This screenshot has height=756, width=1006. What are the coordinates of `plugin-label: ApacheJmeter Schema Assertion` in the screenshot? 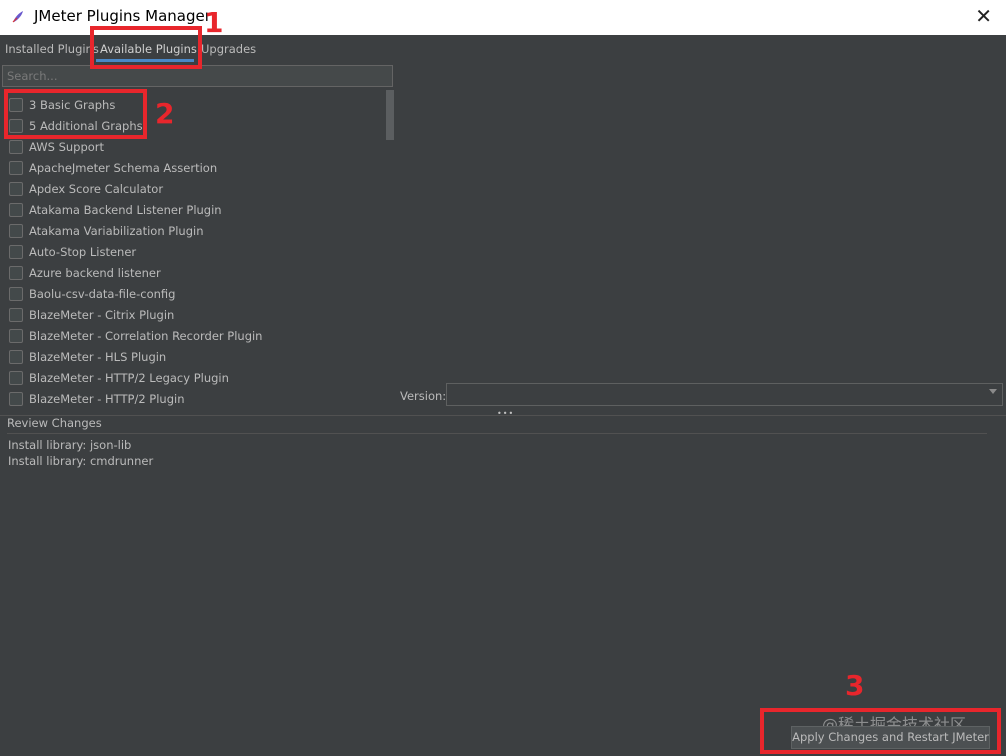 It's located at (123, 168).